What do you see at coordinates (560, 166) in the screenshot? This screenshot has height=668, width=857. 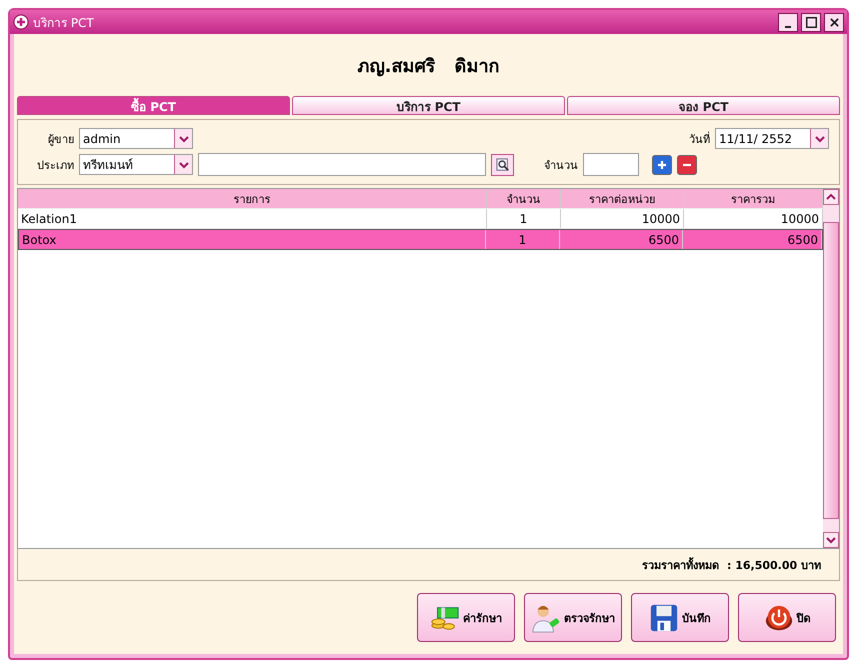 I see `field-label: จำนวน` at bounding box center [560, 166].